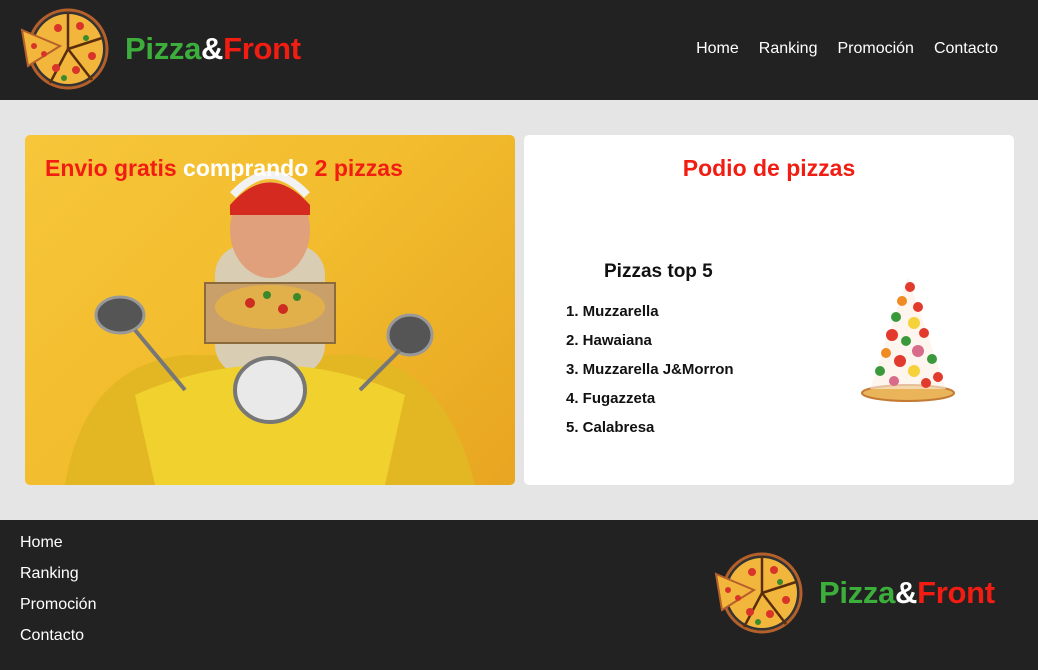  Describe the element at coordinates (610, 427) in the screenshot. I see `list-item: 5. Calabresa` at that location.